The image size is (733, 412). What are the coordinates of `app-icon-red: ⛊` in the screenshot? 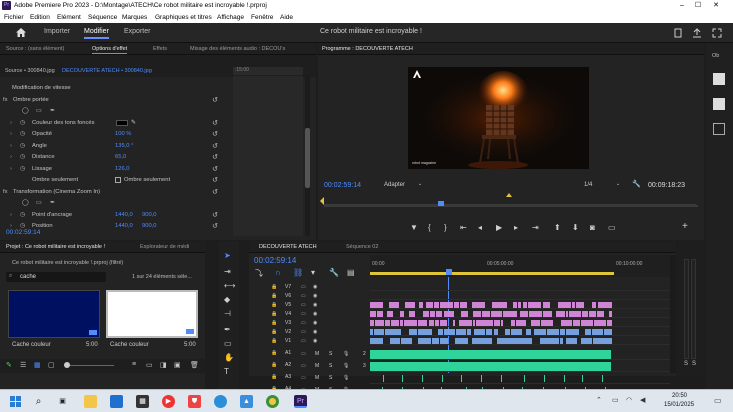 It's located at (194, 401).